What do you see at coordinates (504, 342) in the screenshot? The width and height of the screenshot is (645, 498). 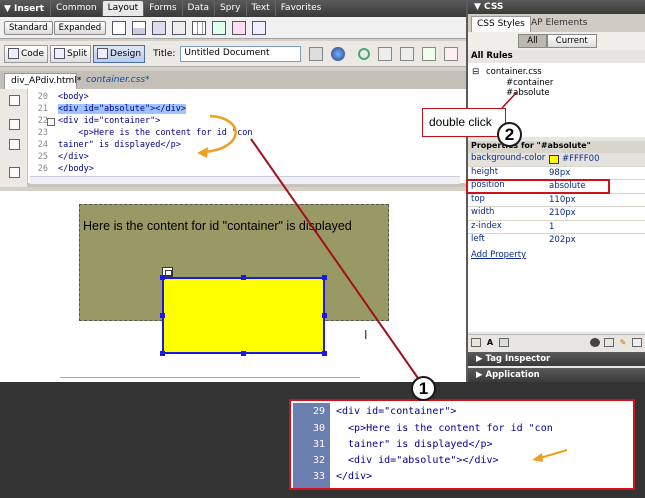 I see `show-set-properties-icon` at bounding box center [504, 342].